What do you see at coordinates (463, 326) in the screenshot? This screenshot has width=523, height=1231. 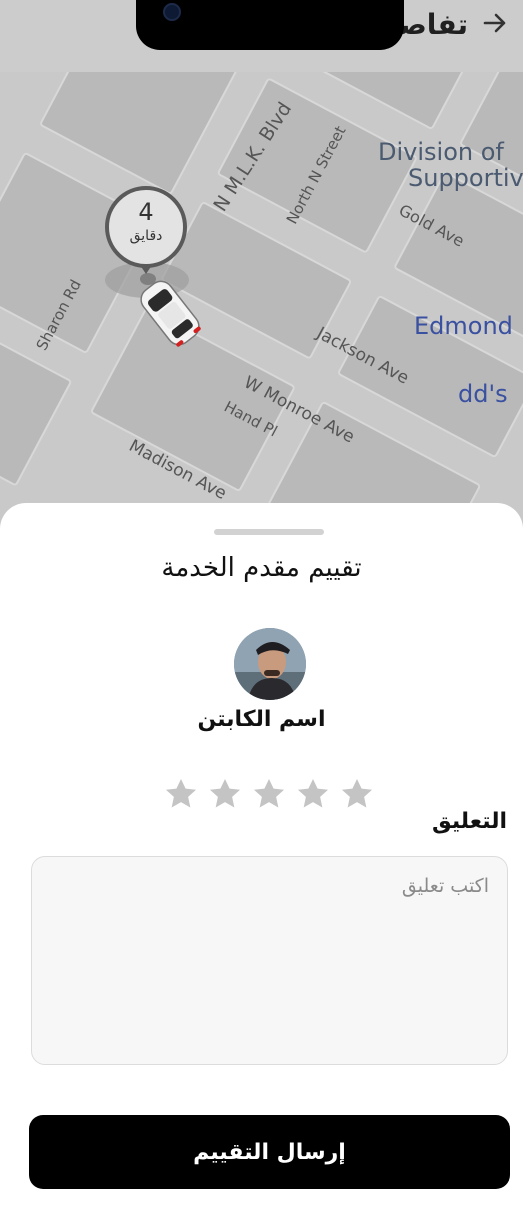 I see `poi-label: Edmond` at bounding box center [463, 326].